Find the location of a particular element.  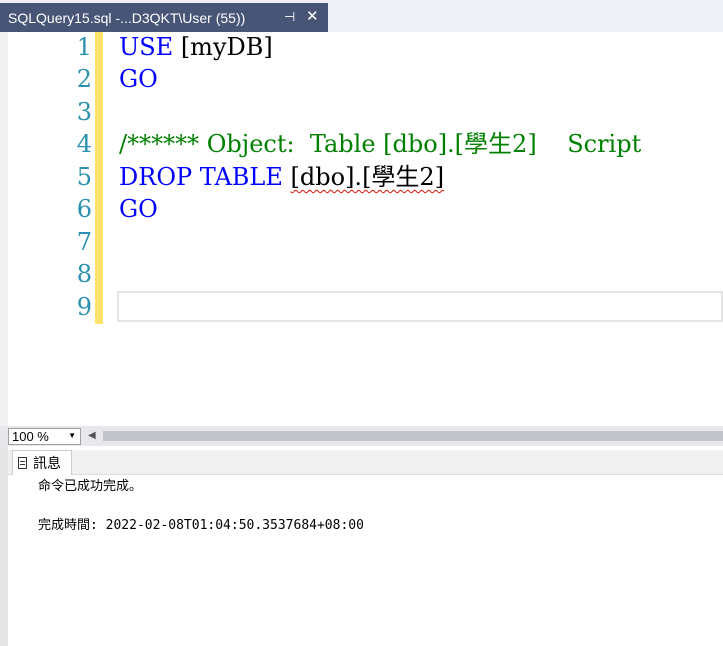

query-tab-title: SQLQuery15.sql -...D3QKT\User (55)) is located at coordinates (127, 17).